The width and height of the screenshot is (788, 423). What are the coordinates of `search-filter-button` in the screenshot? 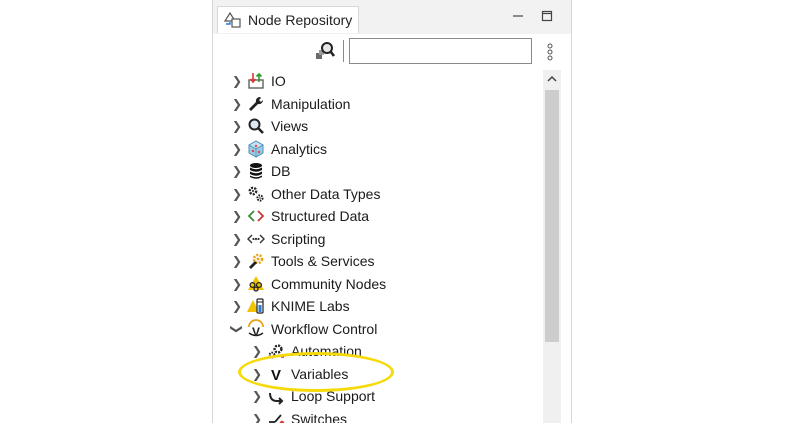 It's located at (325, 51).